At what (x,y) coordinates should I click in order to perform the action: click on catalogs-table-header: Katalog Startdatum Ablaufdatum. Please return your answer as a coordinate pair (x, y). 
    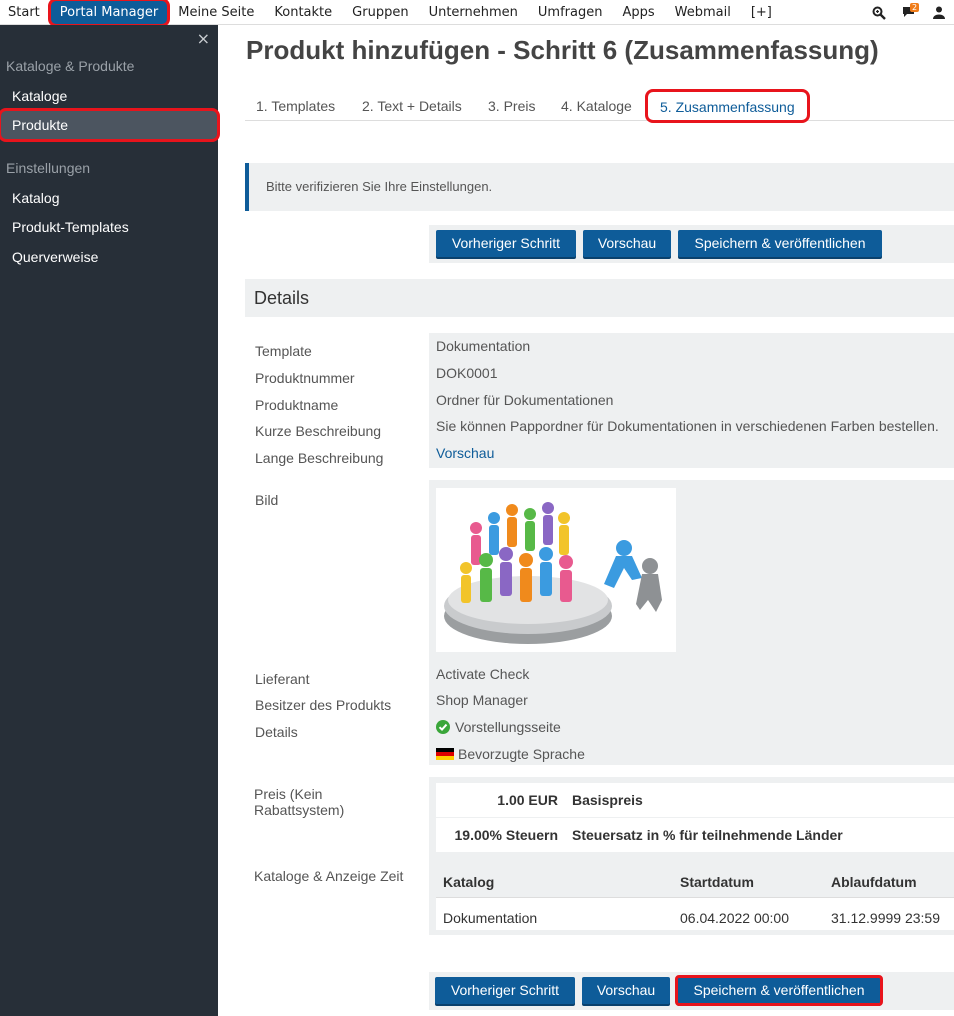
    Looking at the image, I should click on (695, 882).